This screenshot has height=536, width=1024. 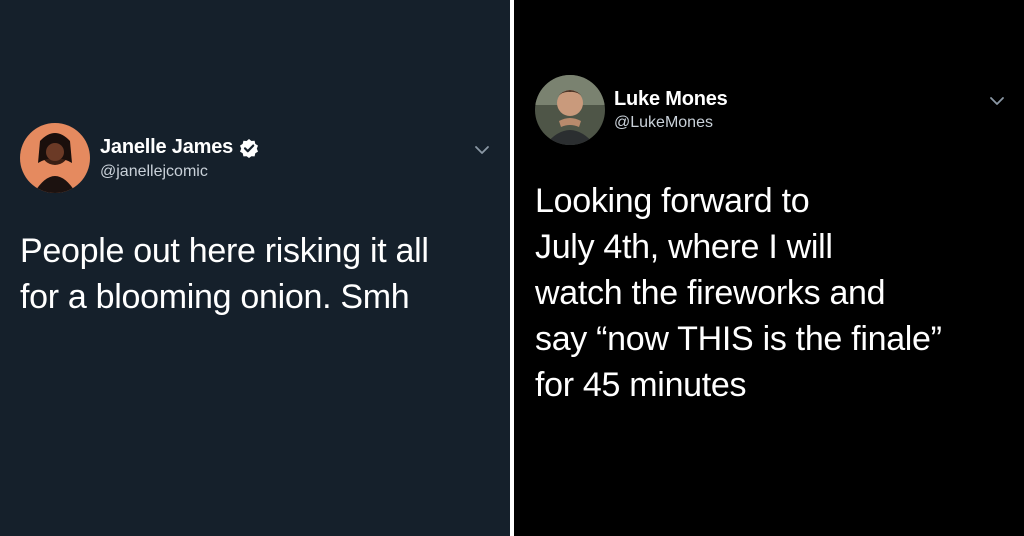 I want to click on display-name: Luke Mones, so click(x=671, y=99).